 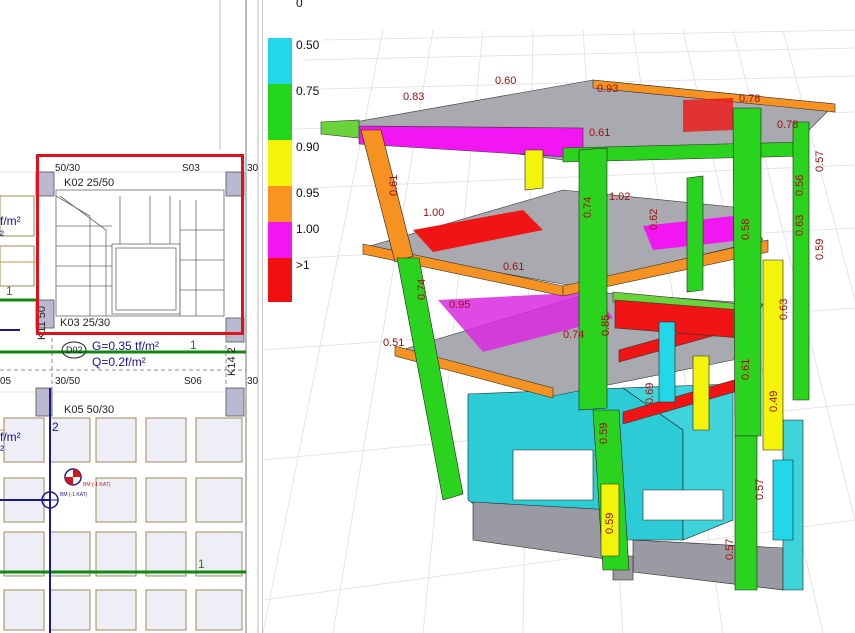 I want to click on member-ratio-label: 0.51, so click(x=393, y=343).